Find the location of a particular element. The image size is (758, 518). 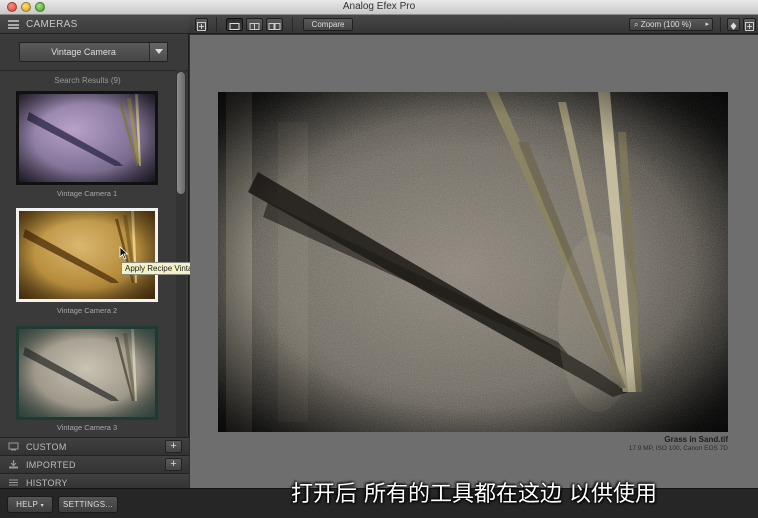

history-icon is located at coordinates (13, 482).